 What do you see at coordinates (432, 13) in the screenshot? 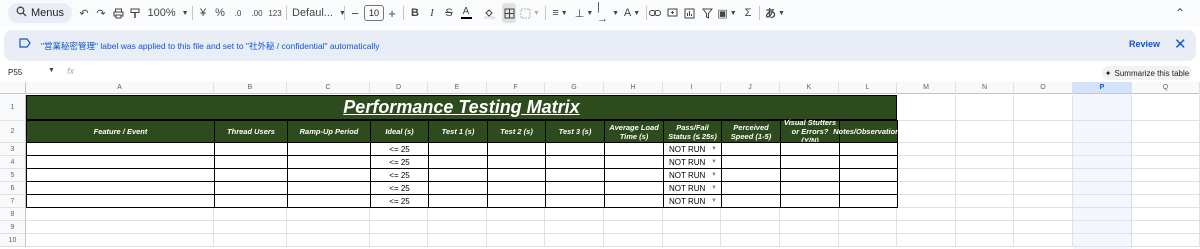
I see `italic-icon: I` at bounding box center [432, 13].